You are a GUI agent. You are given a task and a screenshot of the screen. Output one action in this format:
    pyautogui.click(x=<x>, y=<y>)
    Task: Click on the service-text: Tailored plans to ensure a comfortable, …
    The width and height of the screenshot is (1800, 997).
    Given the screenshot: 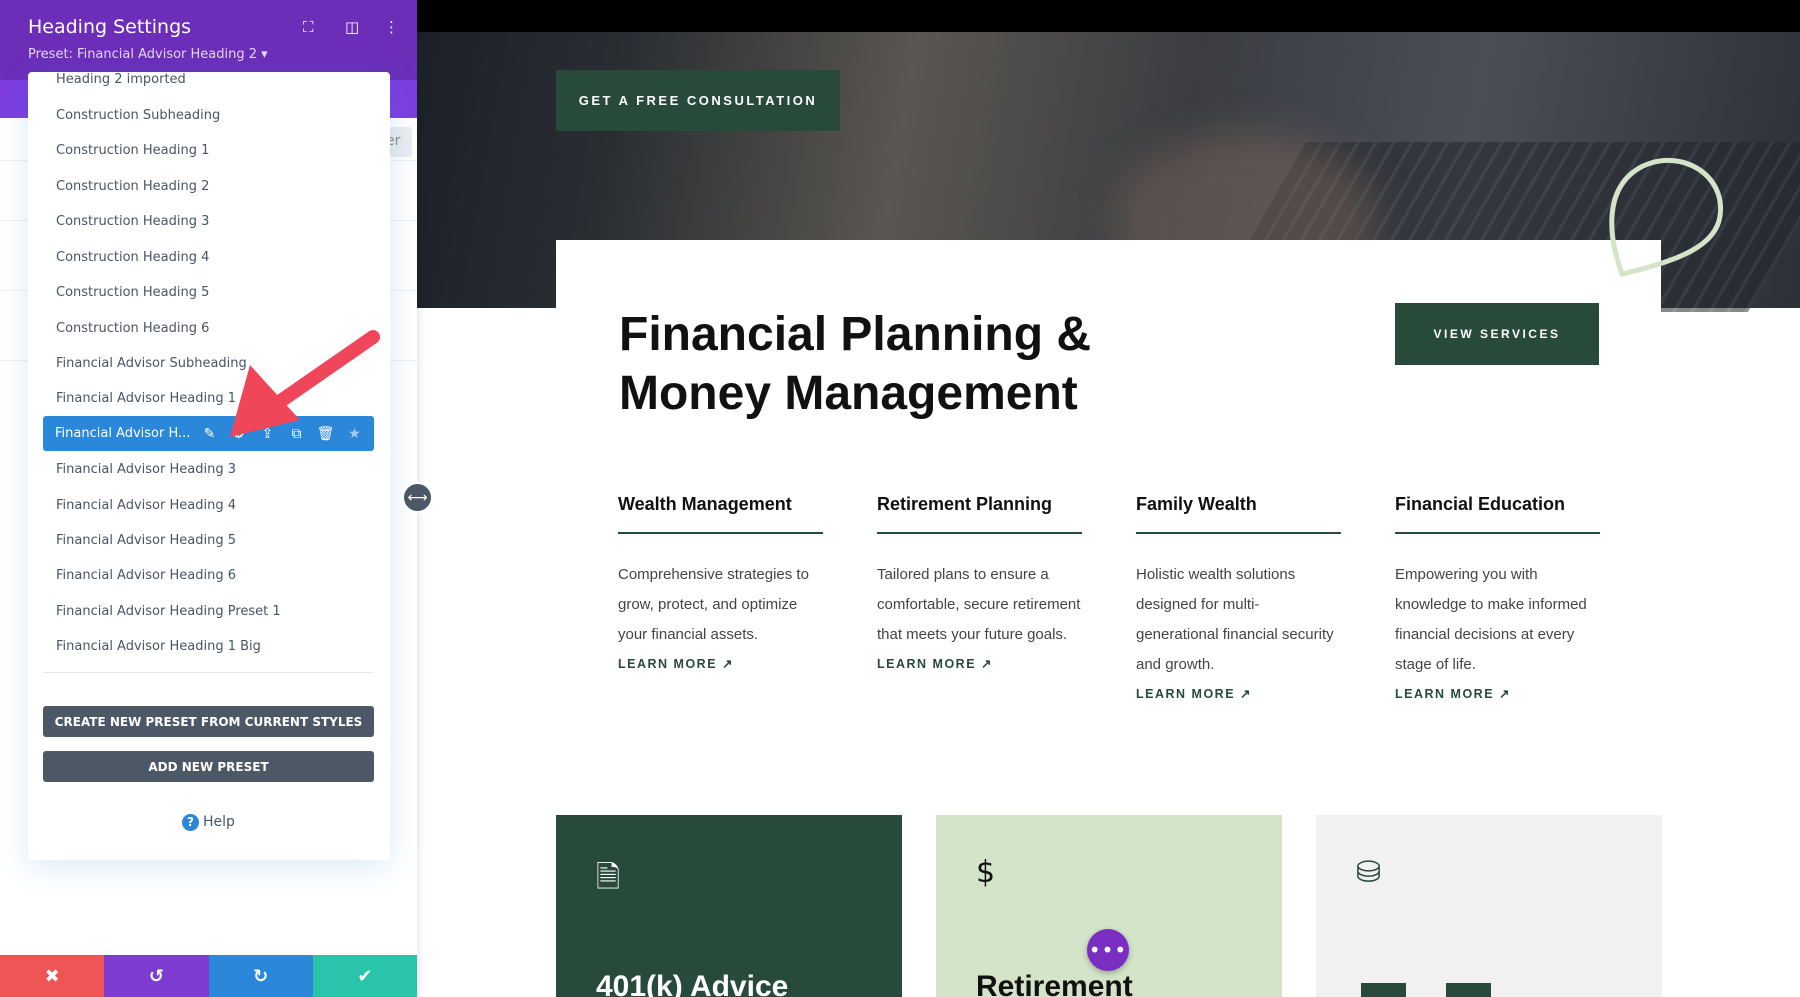 What is the action you would take?
    pyautogui.click(x=979, y=604)
    